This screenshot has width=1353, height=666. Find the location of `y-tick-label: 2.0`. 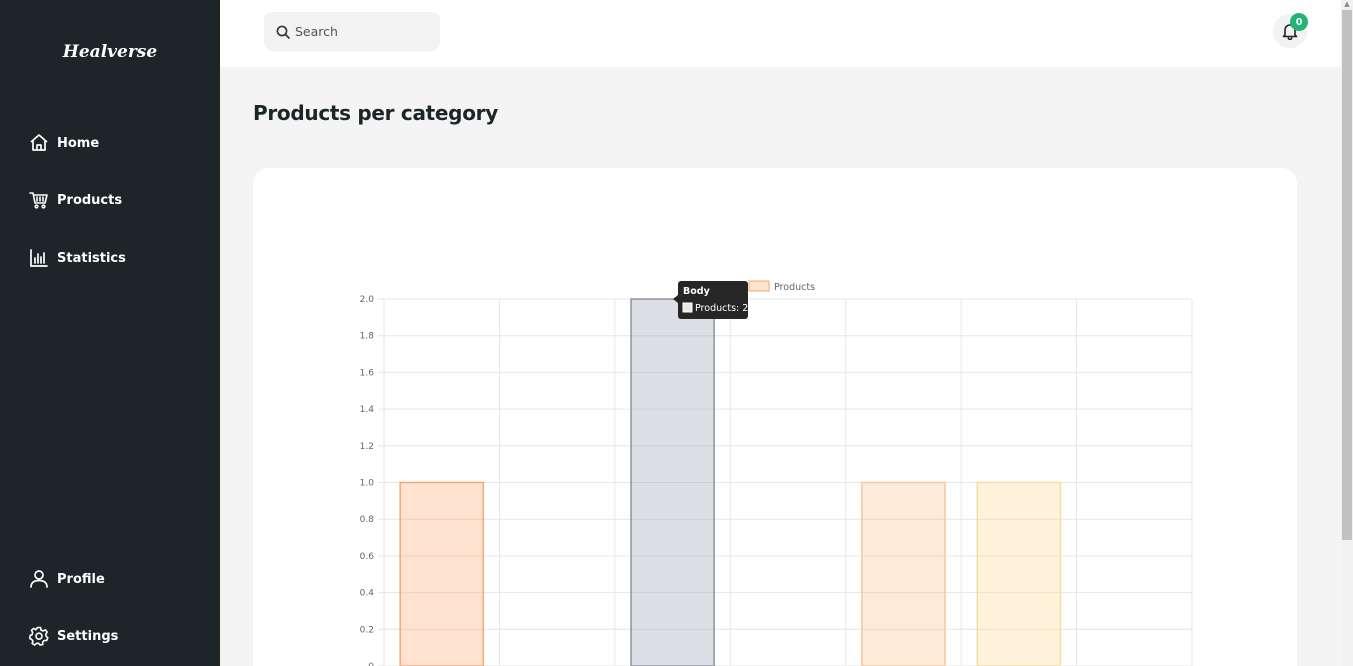

y-tick-label: 2.0 is located at coordinates (367, 300).